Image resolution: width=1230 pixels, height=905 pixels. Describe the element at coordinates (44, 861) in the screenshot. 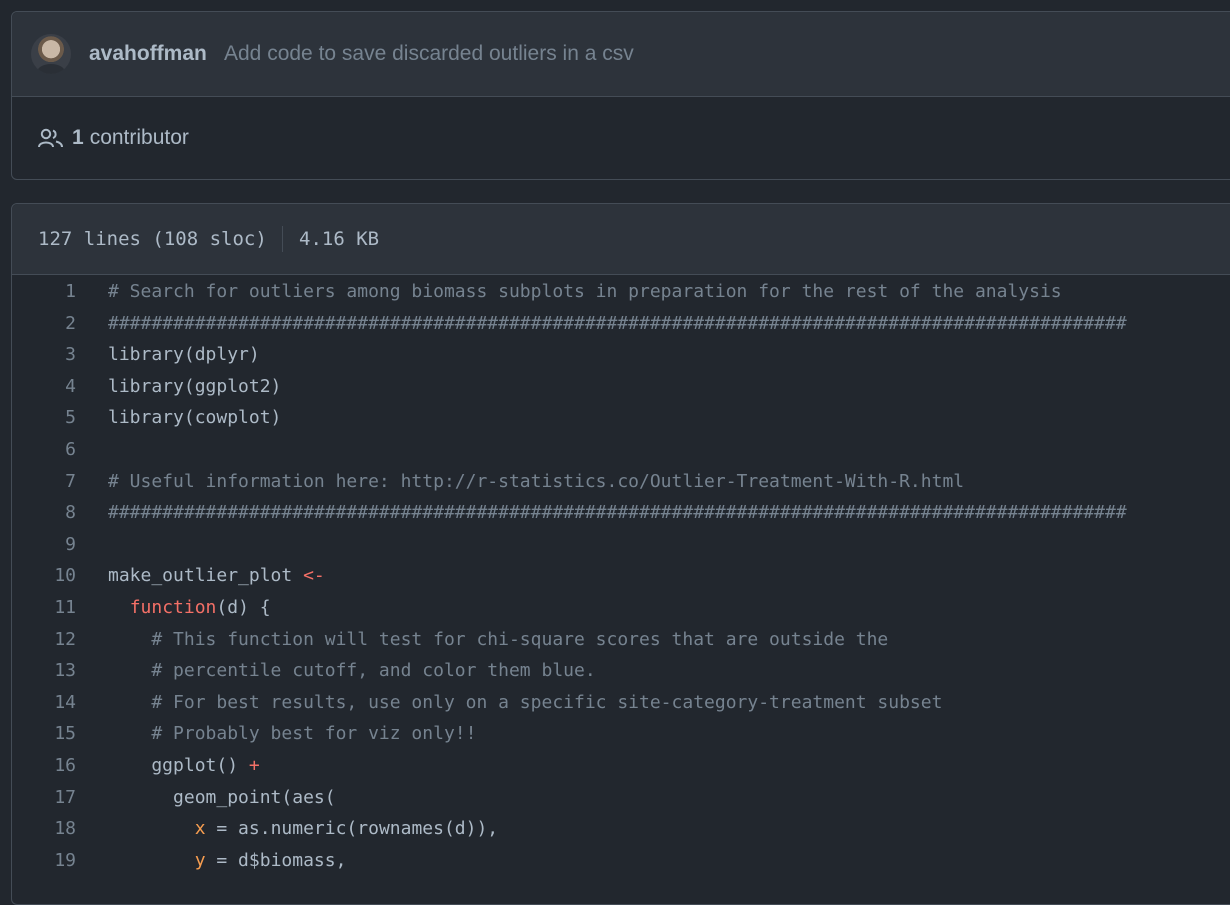

I see `line-number: 19` at that location.